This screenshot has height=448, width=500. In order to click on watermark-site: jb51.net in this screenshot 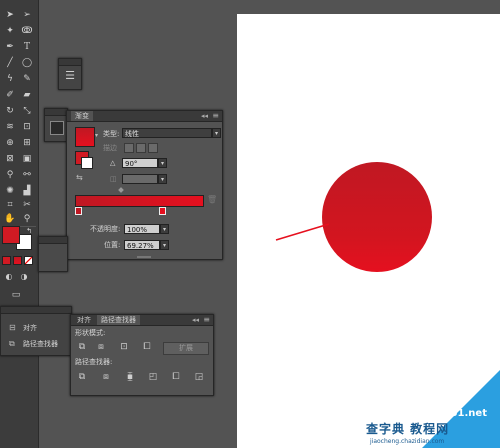, I will do `click(463, 413)`.